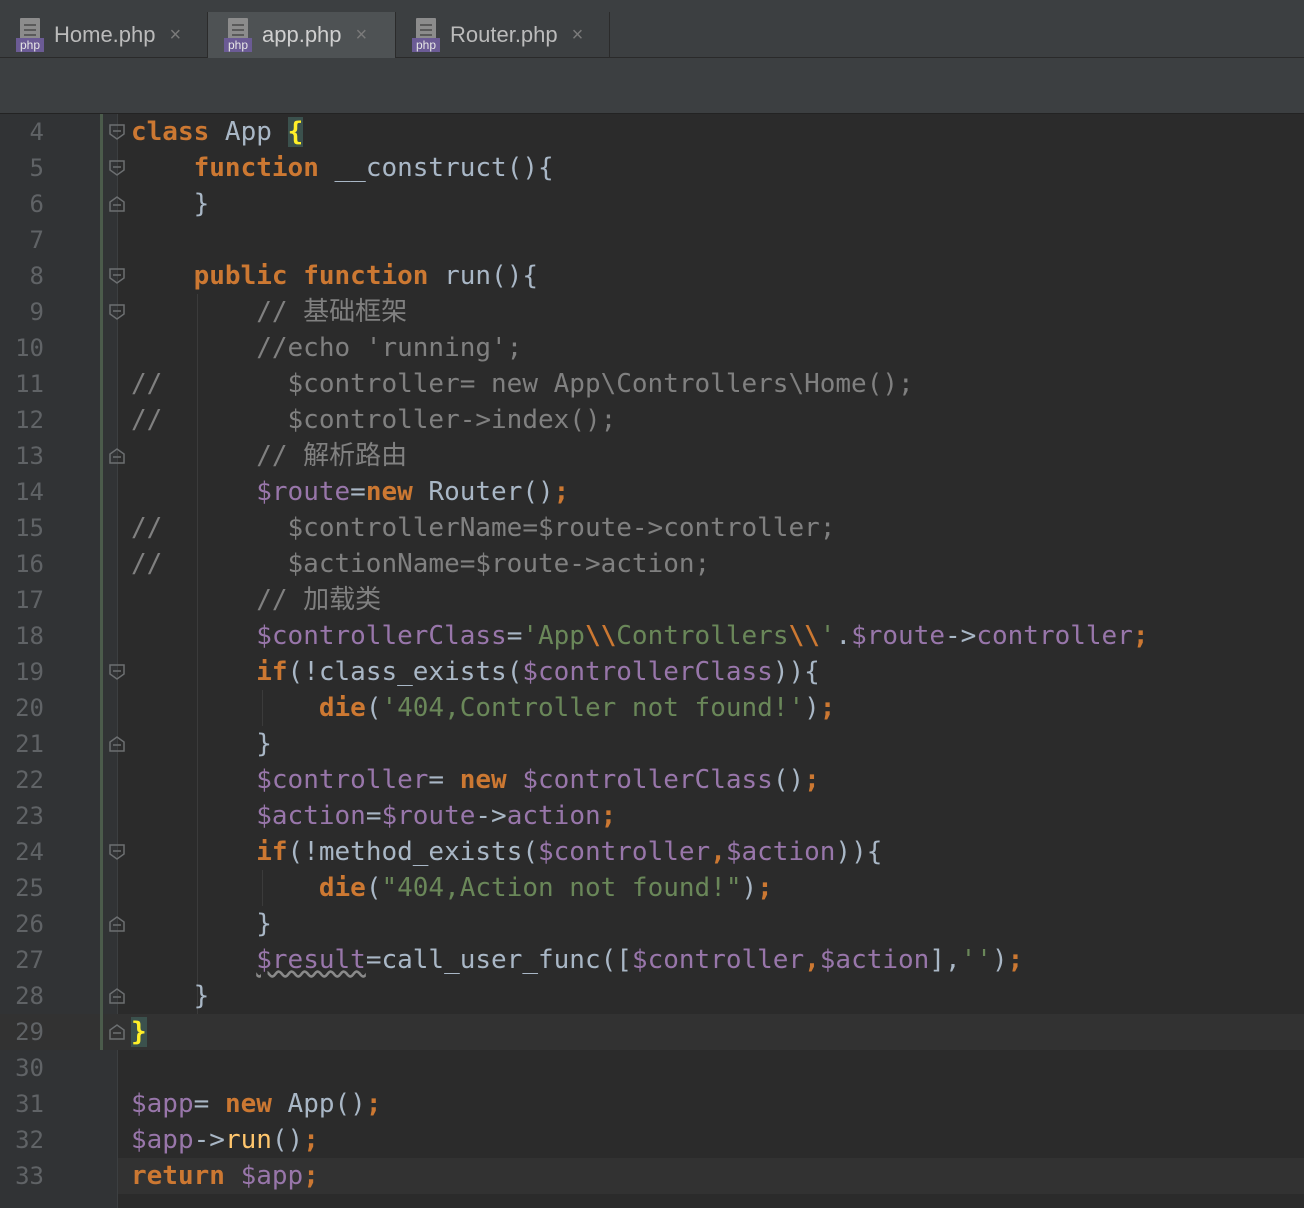 This screenshot has height=1208, width=1304. I want to click on code-line: 17 // 加载类, so click(652, 600).